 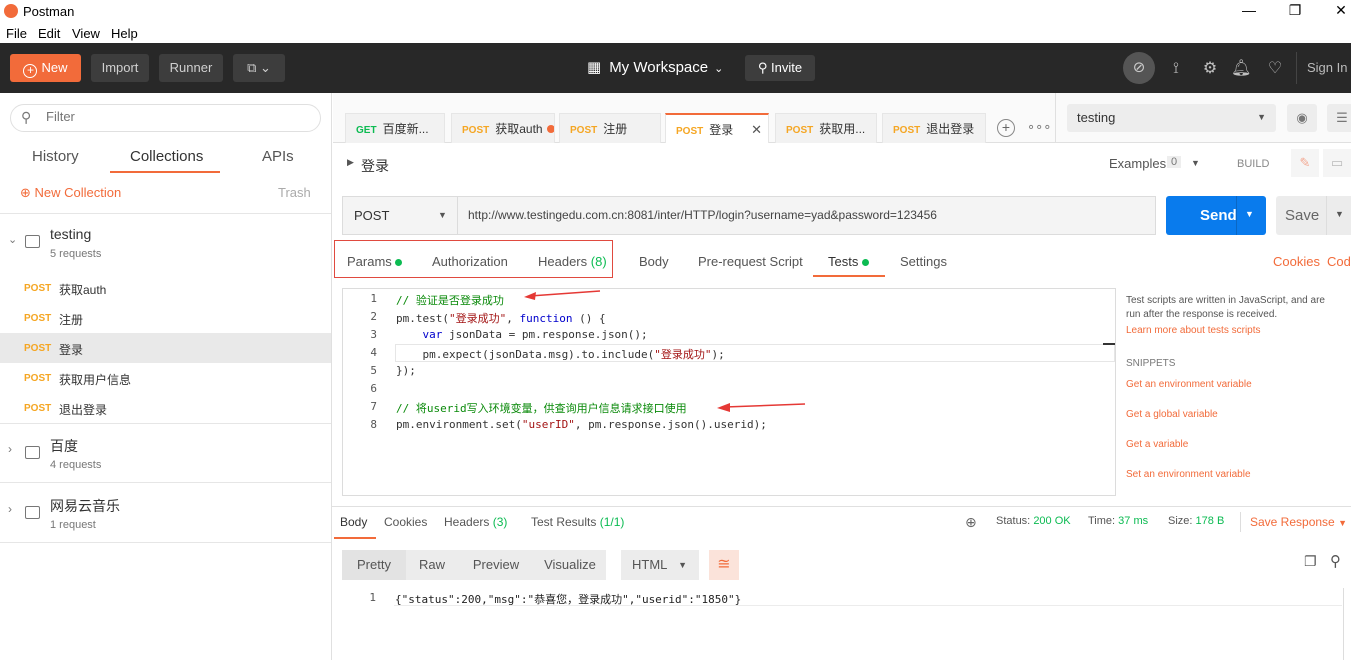 I want to click on copy-icon: ❐, so click(x=1310, y=561).